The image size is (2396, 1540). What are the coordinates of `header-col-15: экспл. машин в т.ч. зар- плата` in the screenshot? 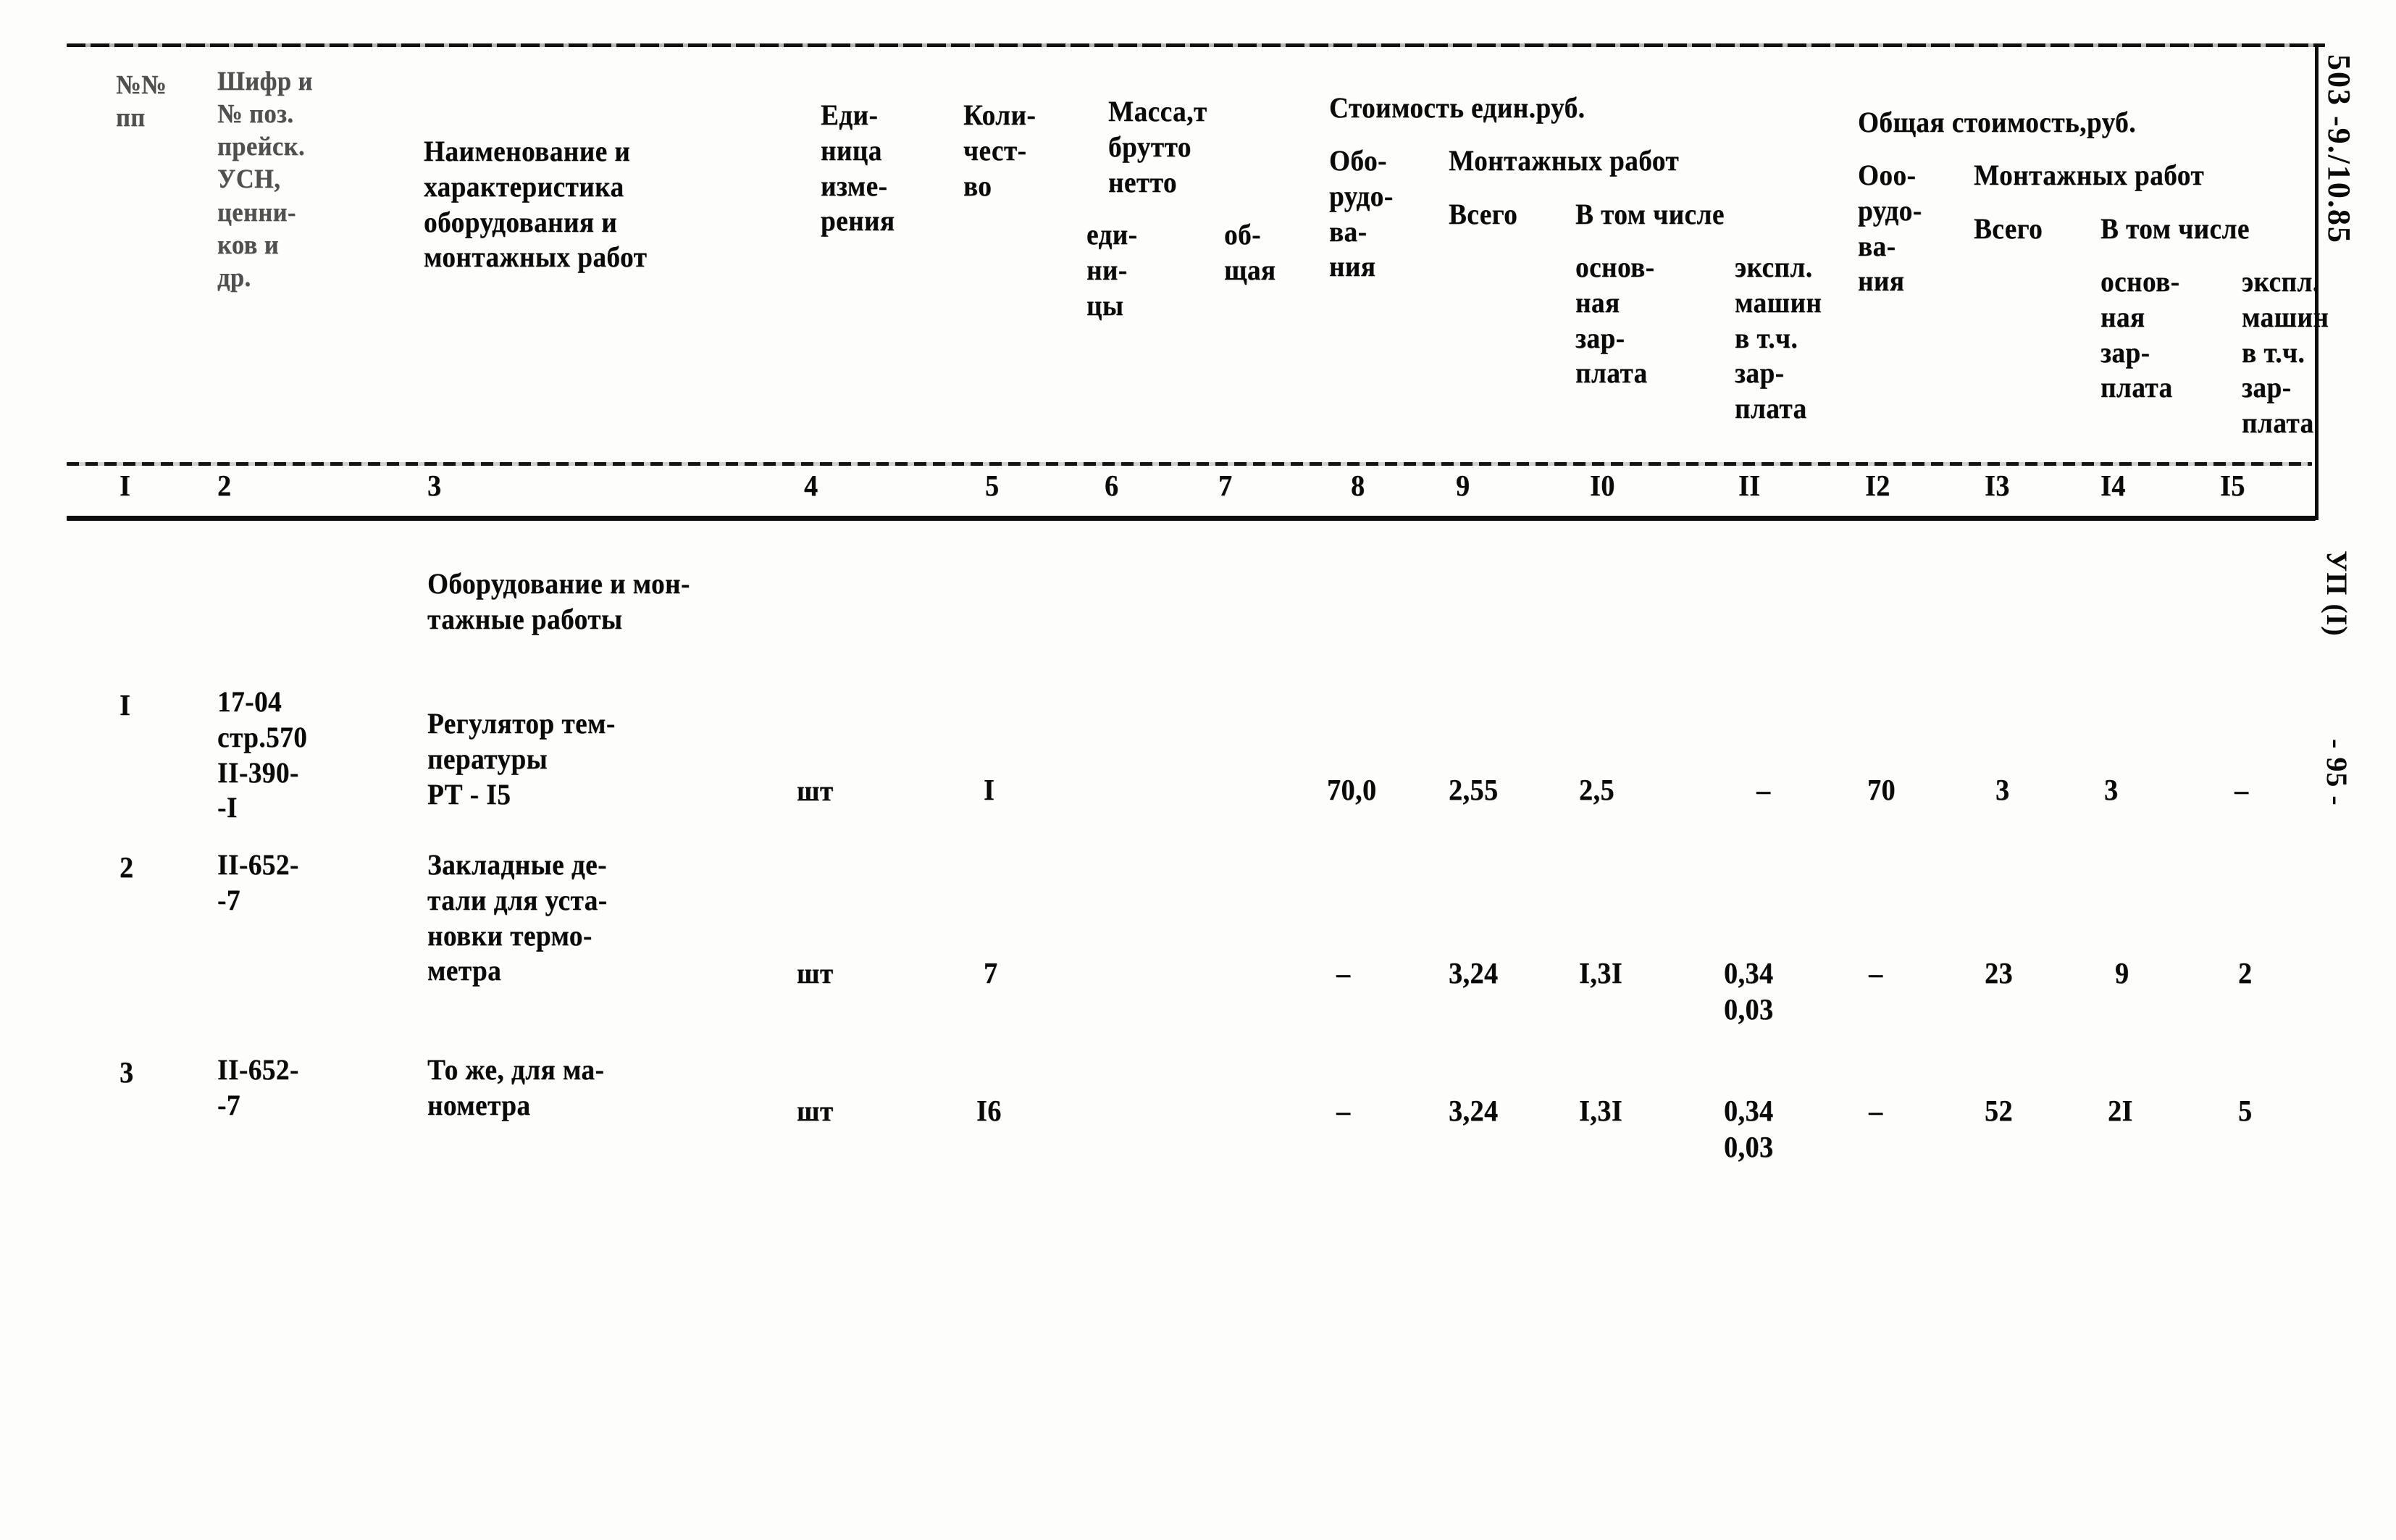 It's located at (2285, 352).